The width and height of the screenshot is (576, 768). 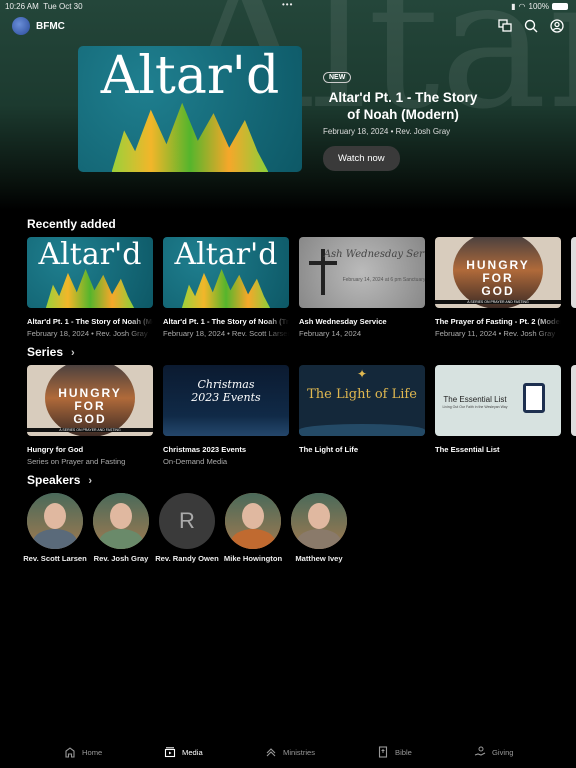 What do you see at coordinates (121, 558) in the screenshot?
I see `speaker-name: Rev. Josh Gray` at bounding box center [121, 558].